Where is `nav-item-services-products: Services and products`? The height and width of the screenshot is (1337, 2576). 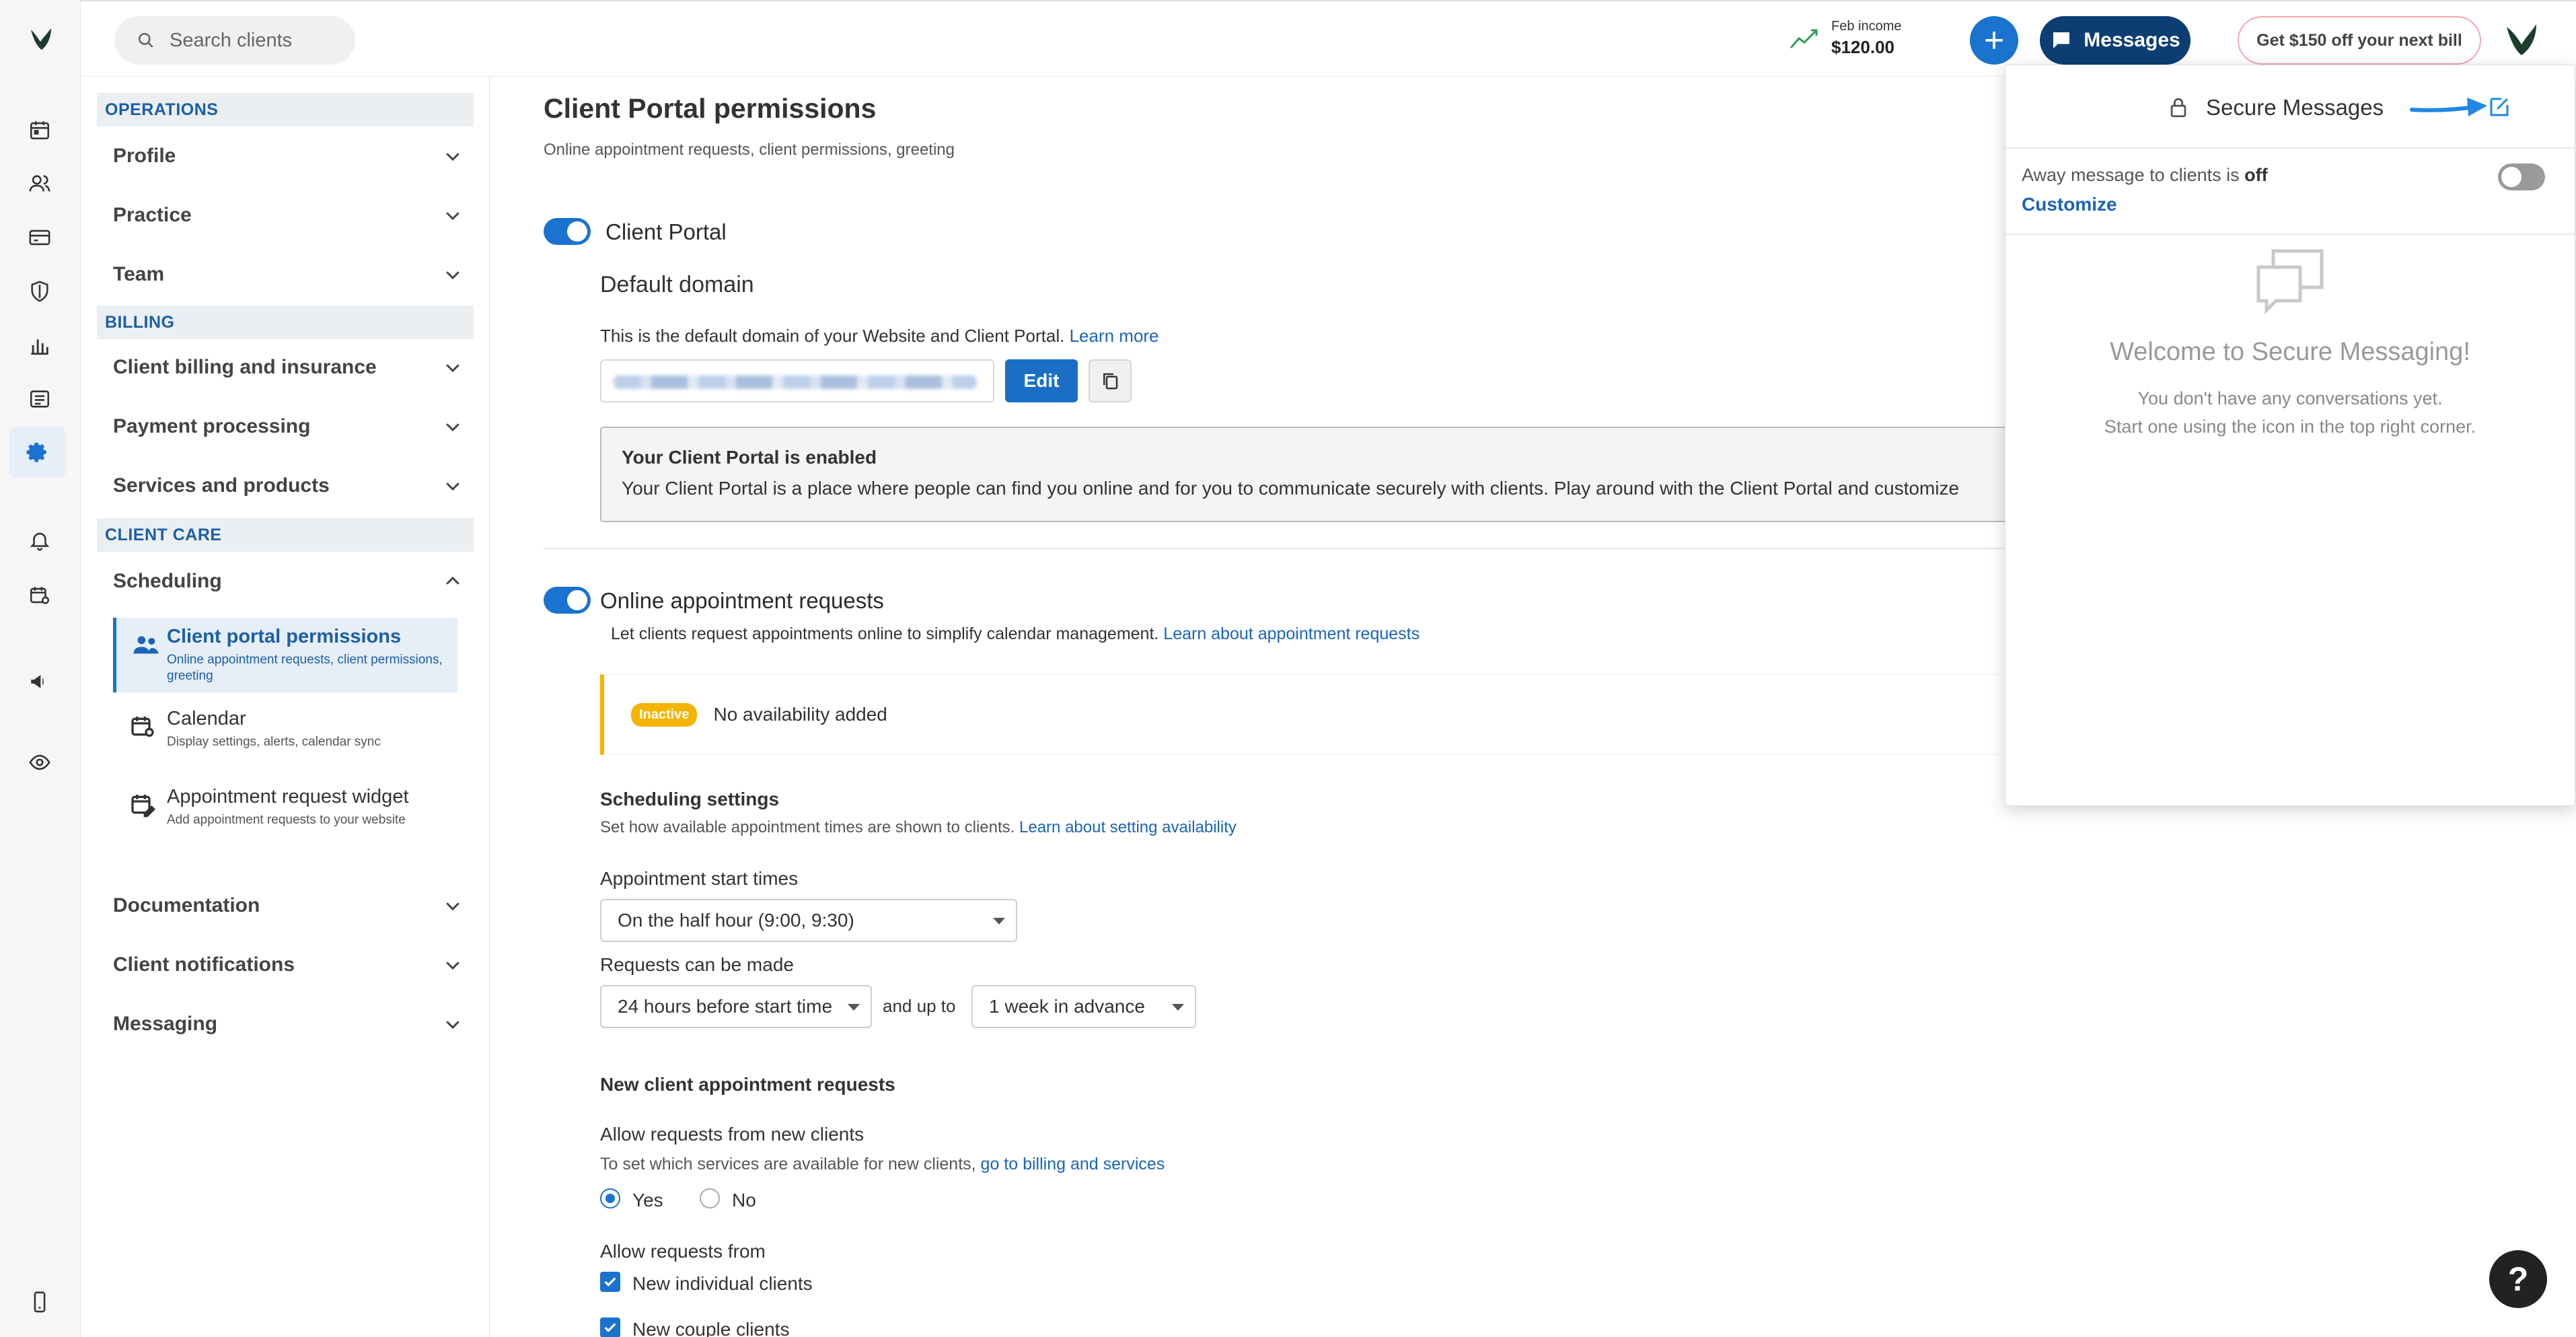
nav-item-services-products: Services and products is located at coordinates (288, 486).